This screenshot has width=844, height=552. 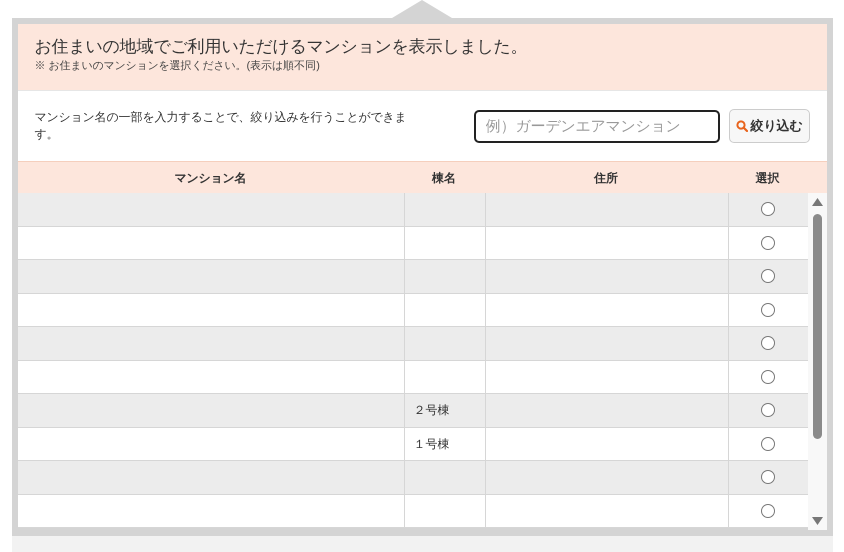 I want to click on notice-title: お住まいの地域でご利用いただけるマンションを表示しました。, so click(x=281, y=47).